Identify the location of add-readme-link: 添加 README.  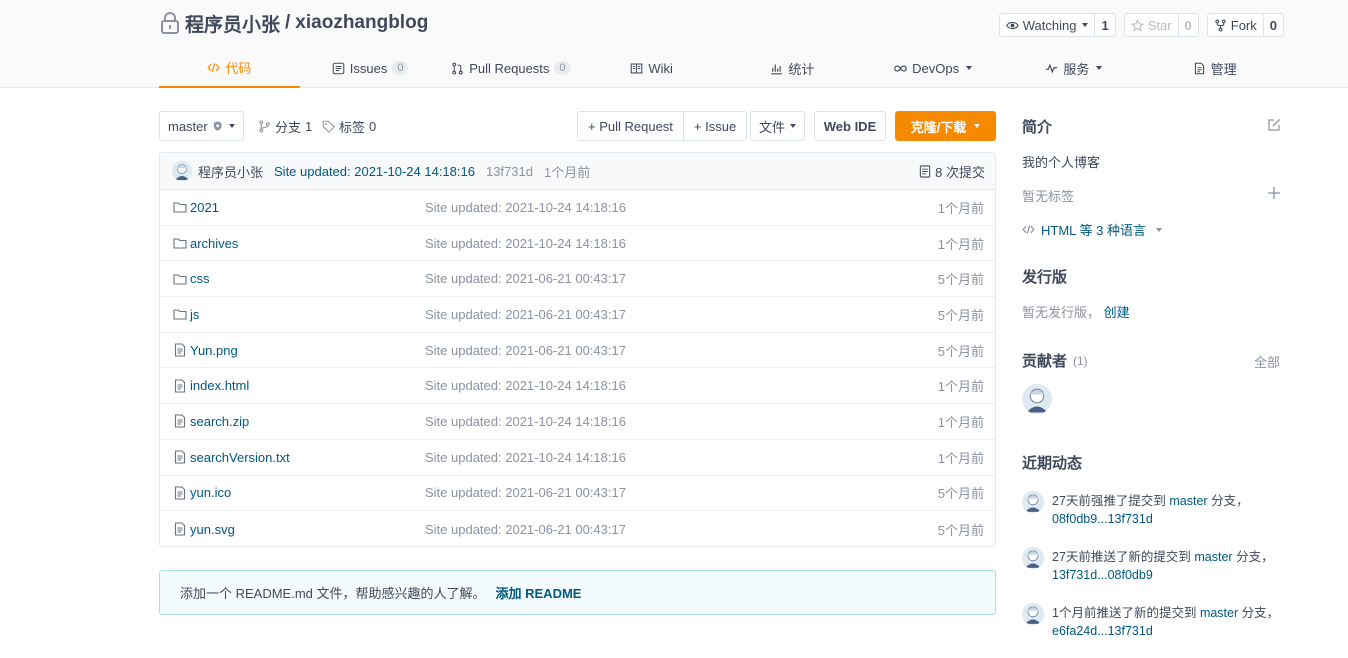
(539, 592).